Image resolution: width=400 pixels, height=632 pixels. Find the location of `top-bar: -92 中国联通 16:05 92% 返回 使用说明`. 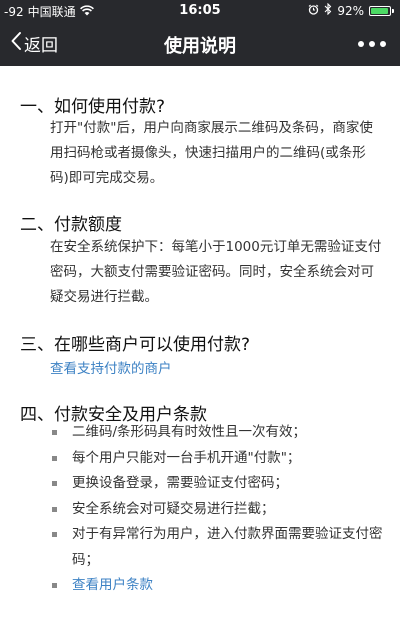

top-bar: -92 中国联通 16:05 92% 返回 使用说明 is located at coordinates (200, 33).